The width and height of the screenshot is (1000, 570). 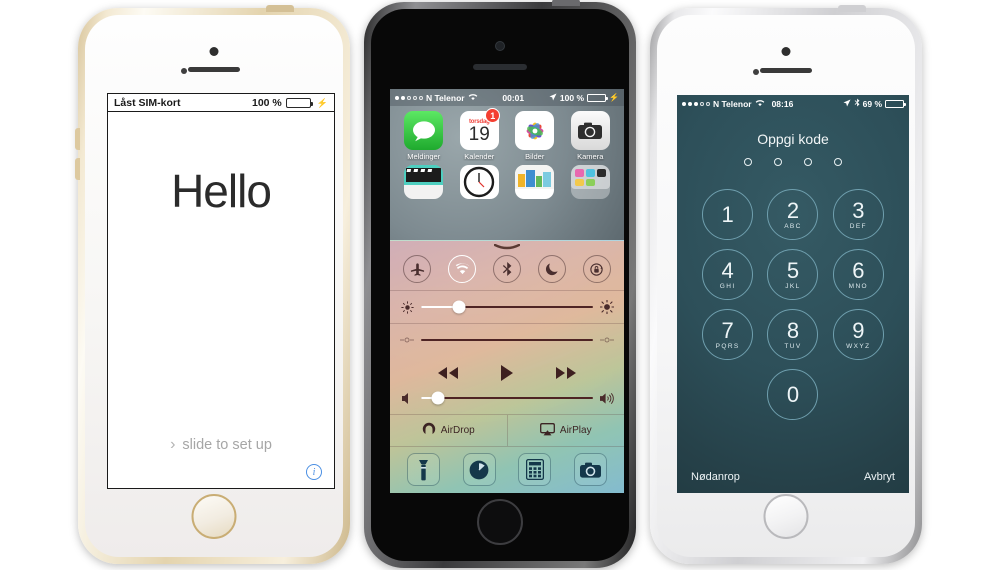 I want to click on location-arrow-icon, so click(x=553, y=97).